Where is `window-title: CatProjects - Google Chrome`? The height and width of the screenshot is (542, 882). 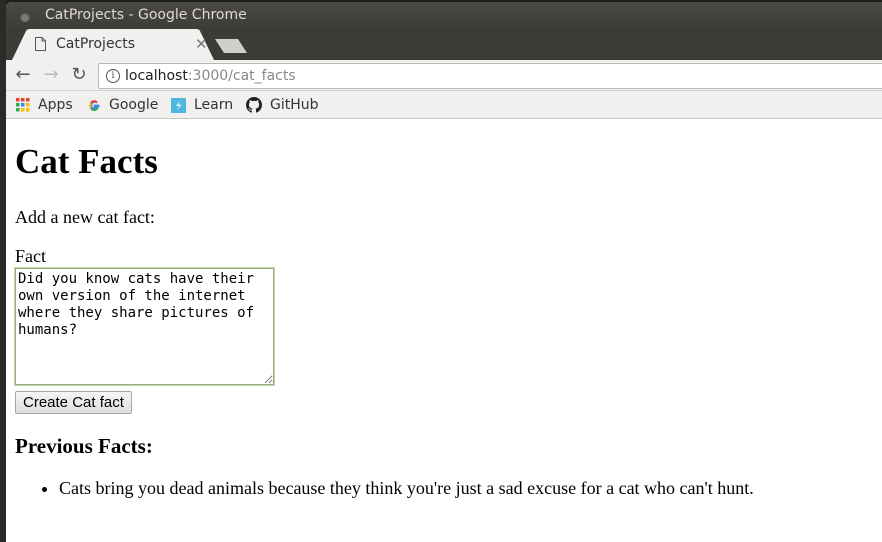 window-title: CatProjects - Google Chrome is located at coordinates (146, 15).